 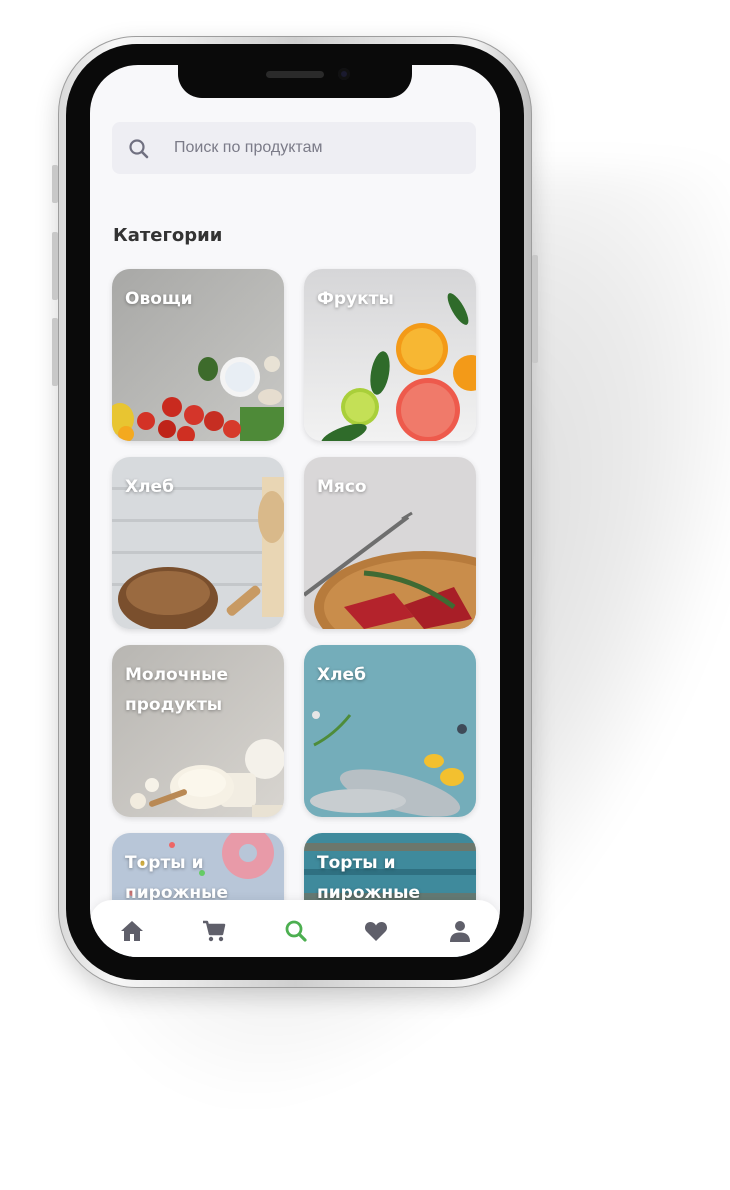 What do you see at coordinates (295, 74) in the screenshot?
I see `speaker` at bounding box center [295, 74].